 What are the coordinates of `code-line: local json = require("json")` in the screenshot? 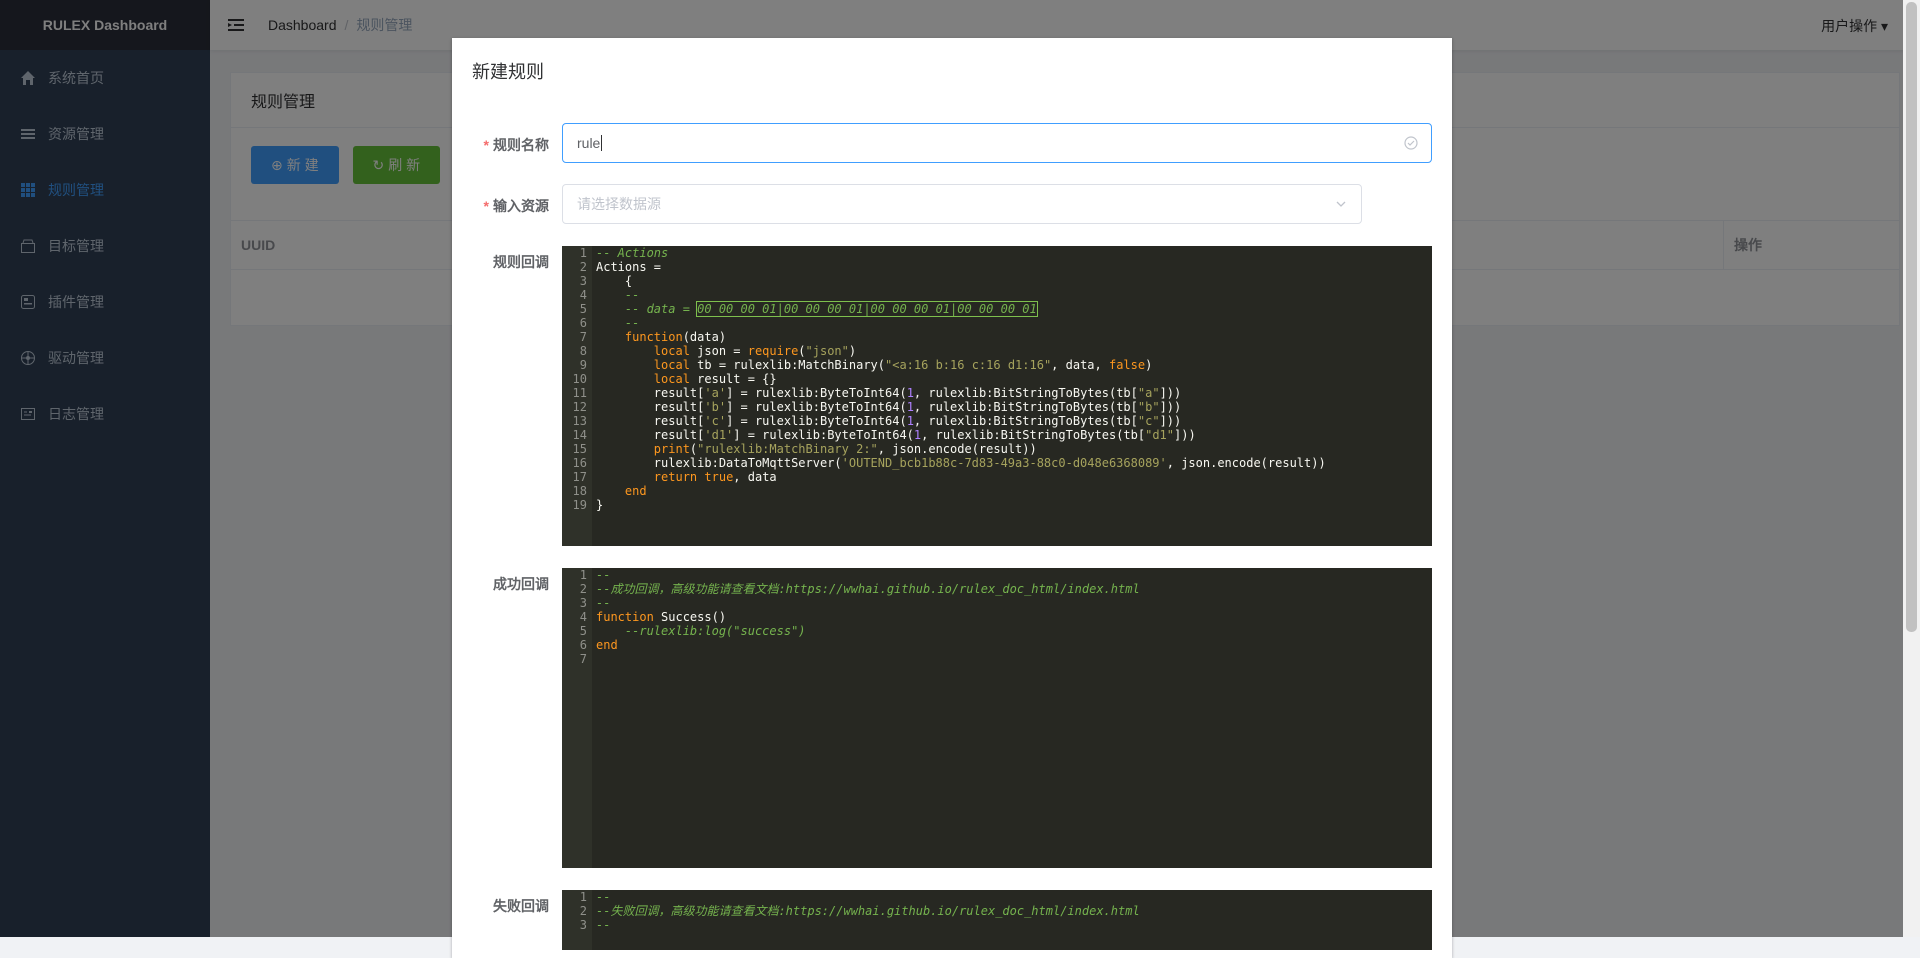 It's located at (755, 351).